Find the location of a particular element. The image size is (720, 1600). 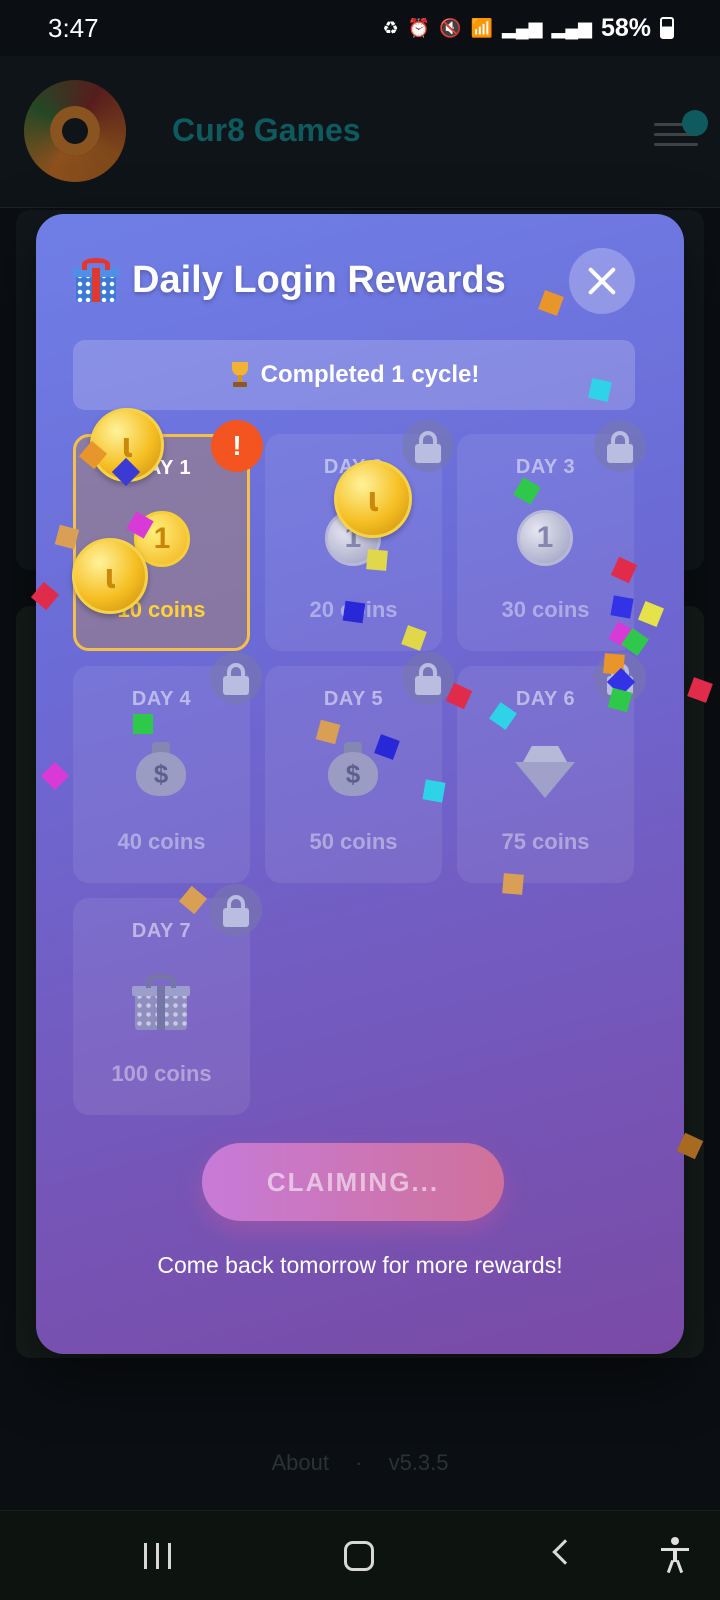

about-link: About is located at coordinates (300, 1462).